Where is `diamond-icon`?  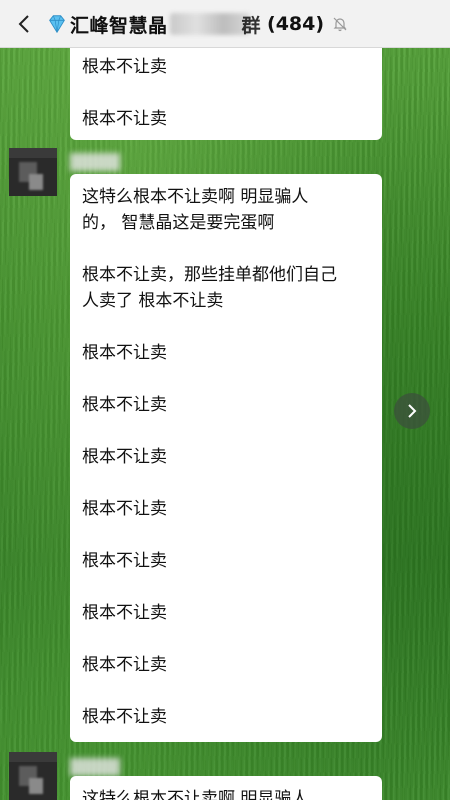 diamond-icon is located at coordinates (57, 24).